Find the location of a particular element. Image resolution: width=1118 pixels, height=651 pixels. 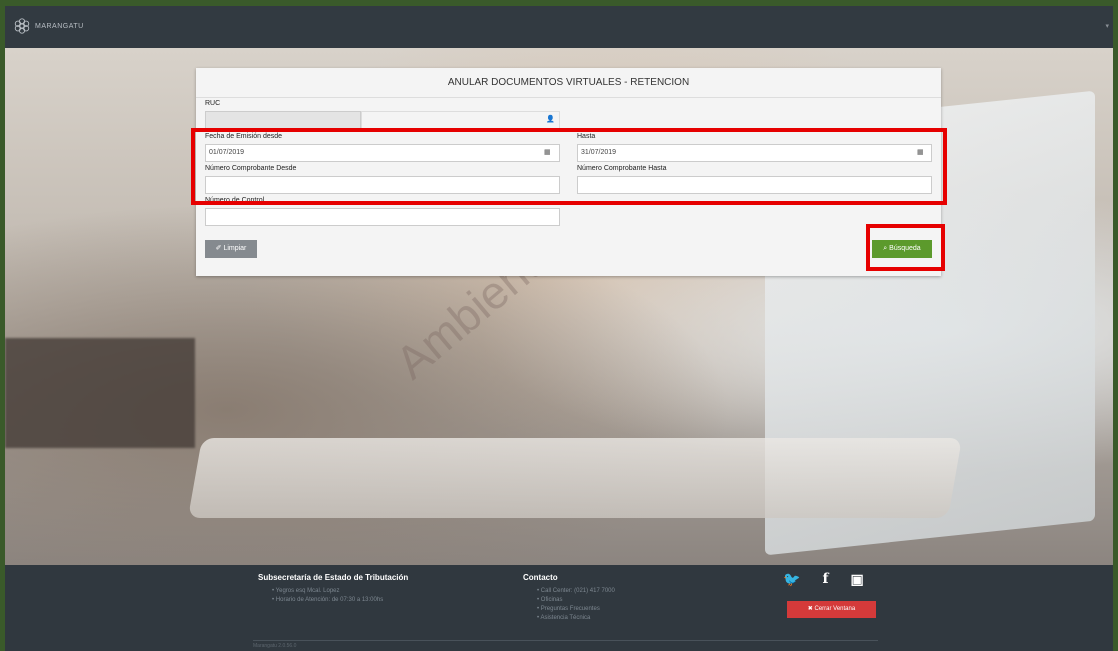

footer-col1-title: Subsecretaría de Estado de Tributación is located at coordinates (333, 577).